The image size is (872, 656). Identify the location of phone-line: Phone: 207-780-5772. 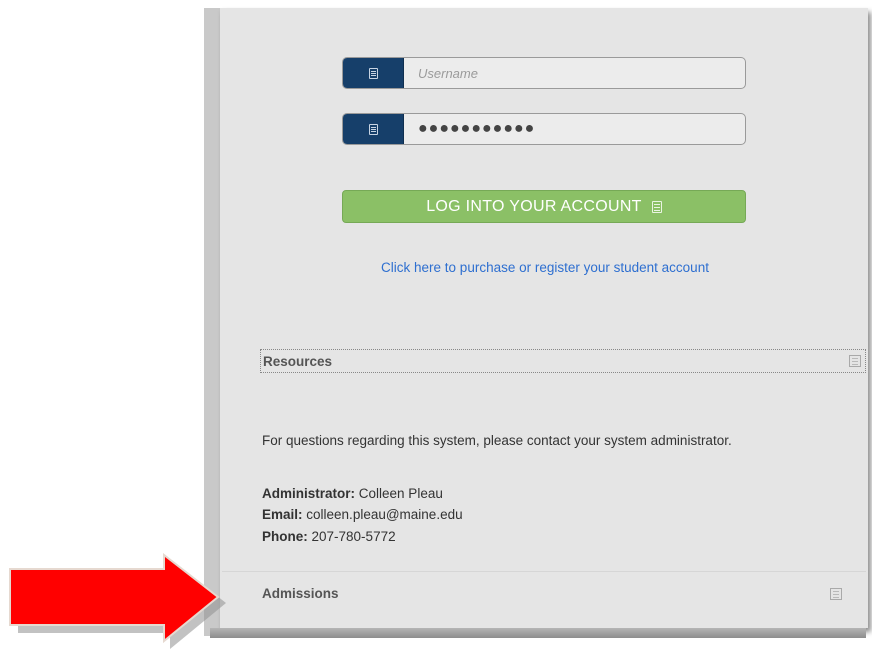
(329, 536).